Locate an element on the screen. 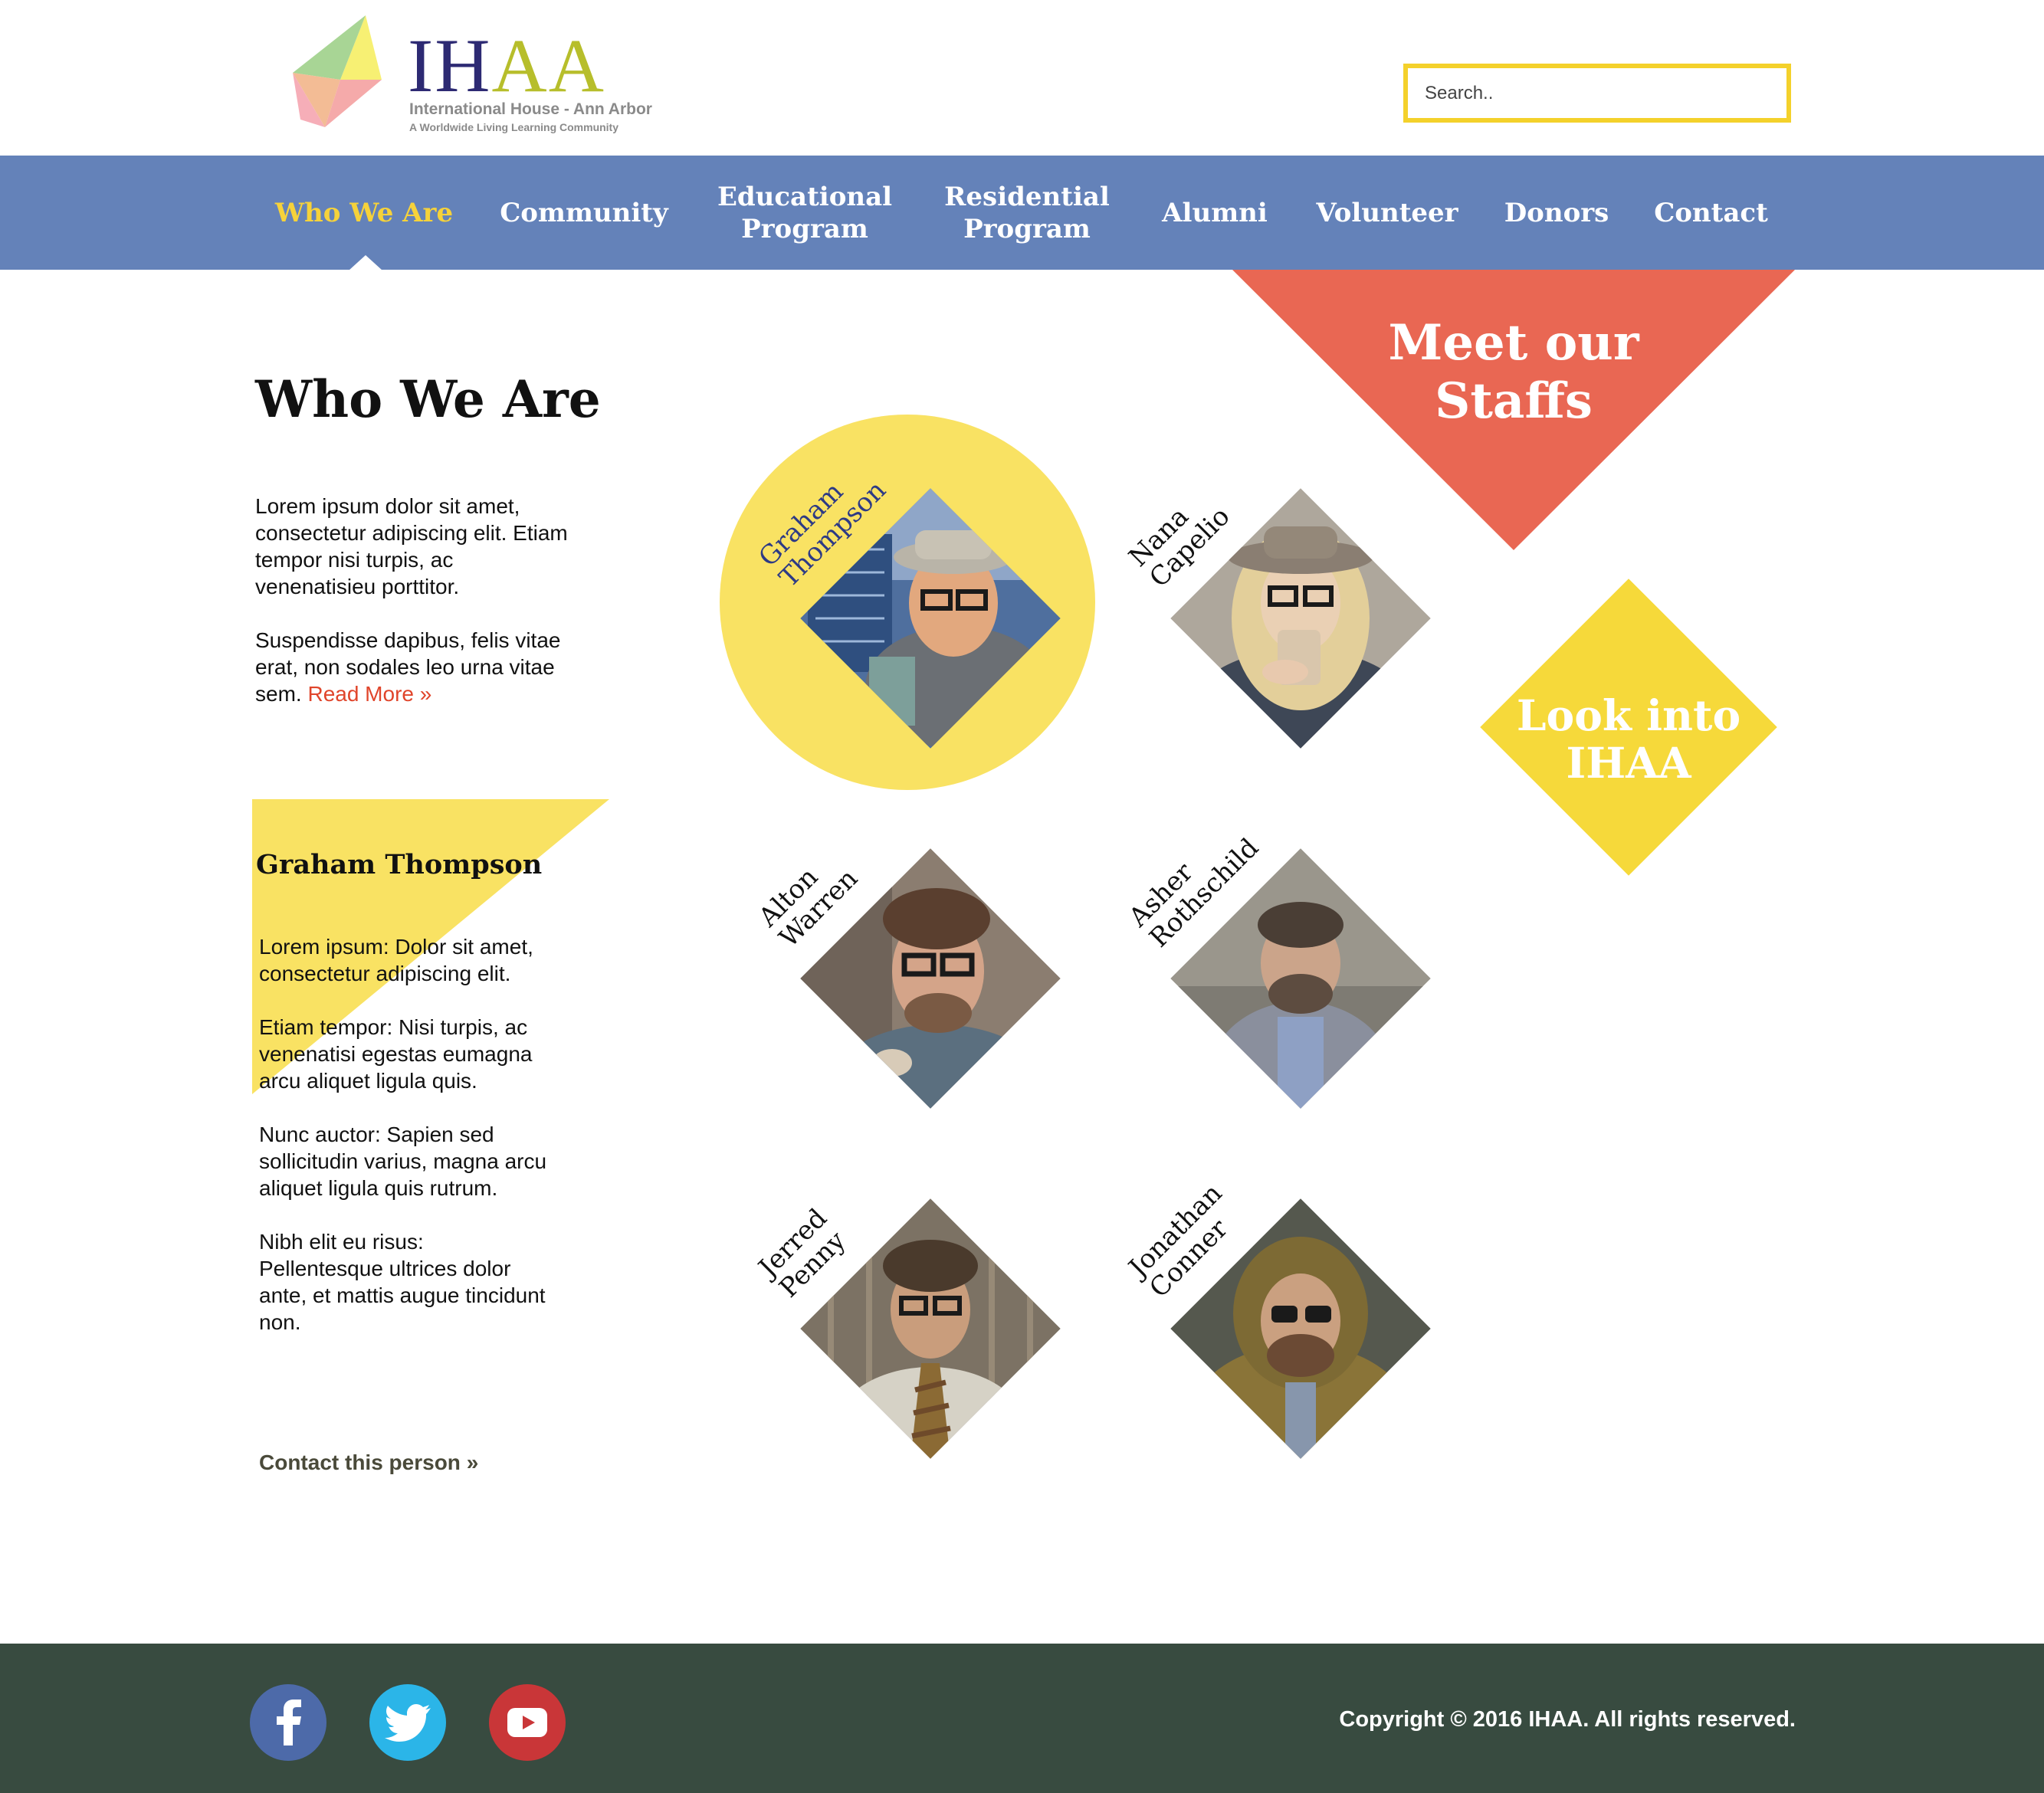 This screenshot has width=2044, height=1793. staff-card-jonathan-conner is located at coordinates (1301, 1329).